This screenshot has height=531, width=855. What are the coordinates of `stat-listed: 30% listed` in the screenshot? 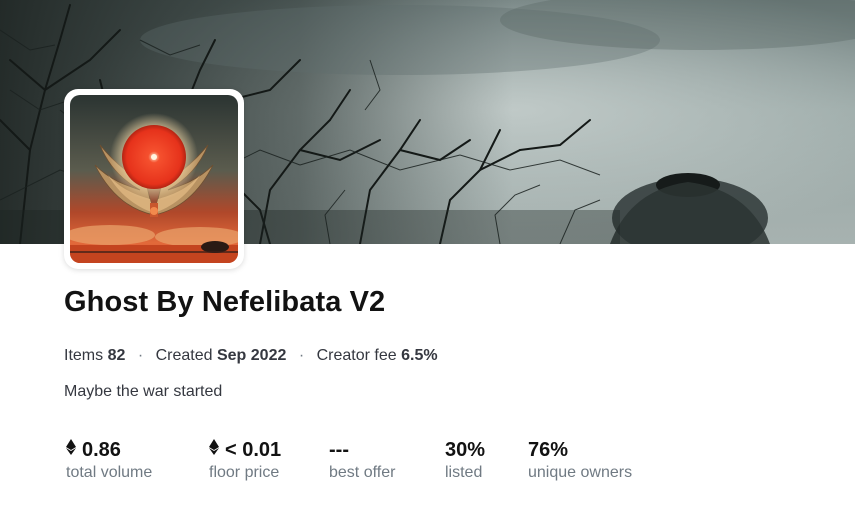 It's located at (465, 461).